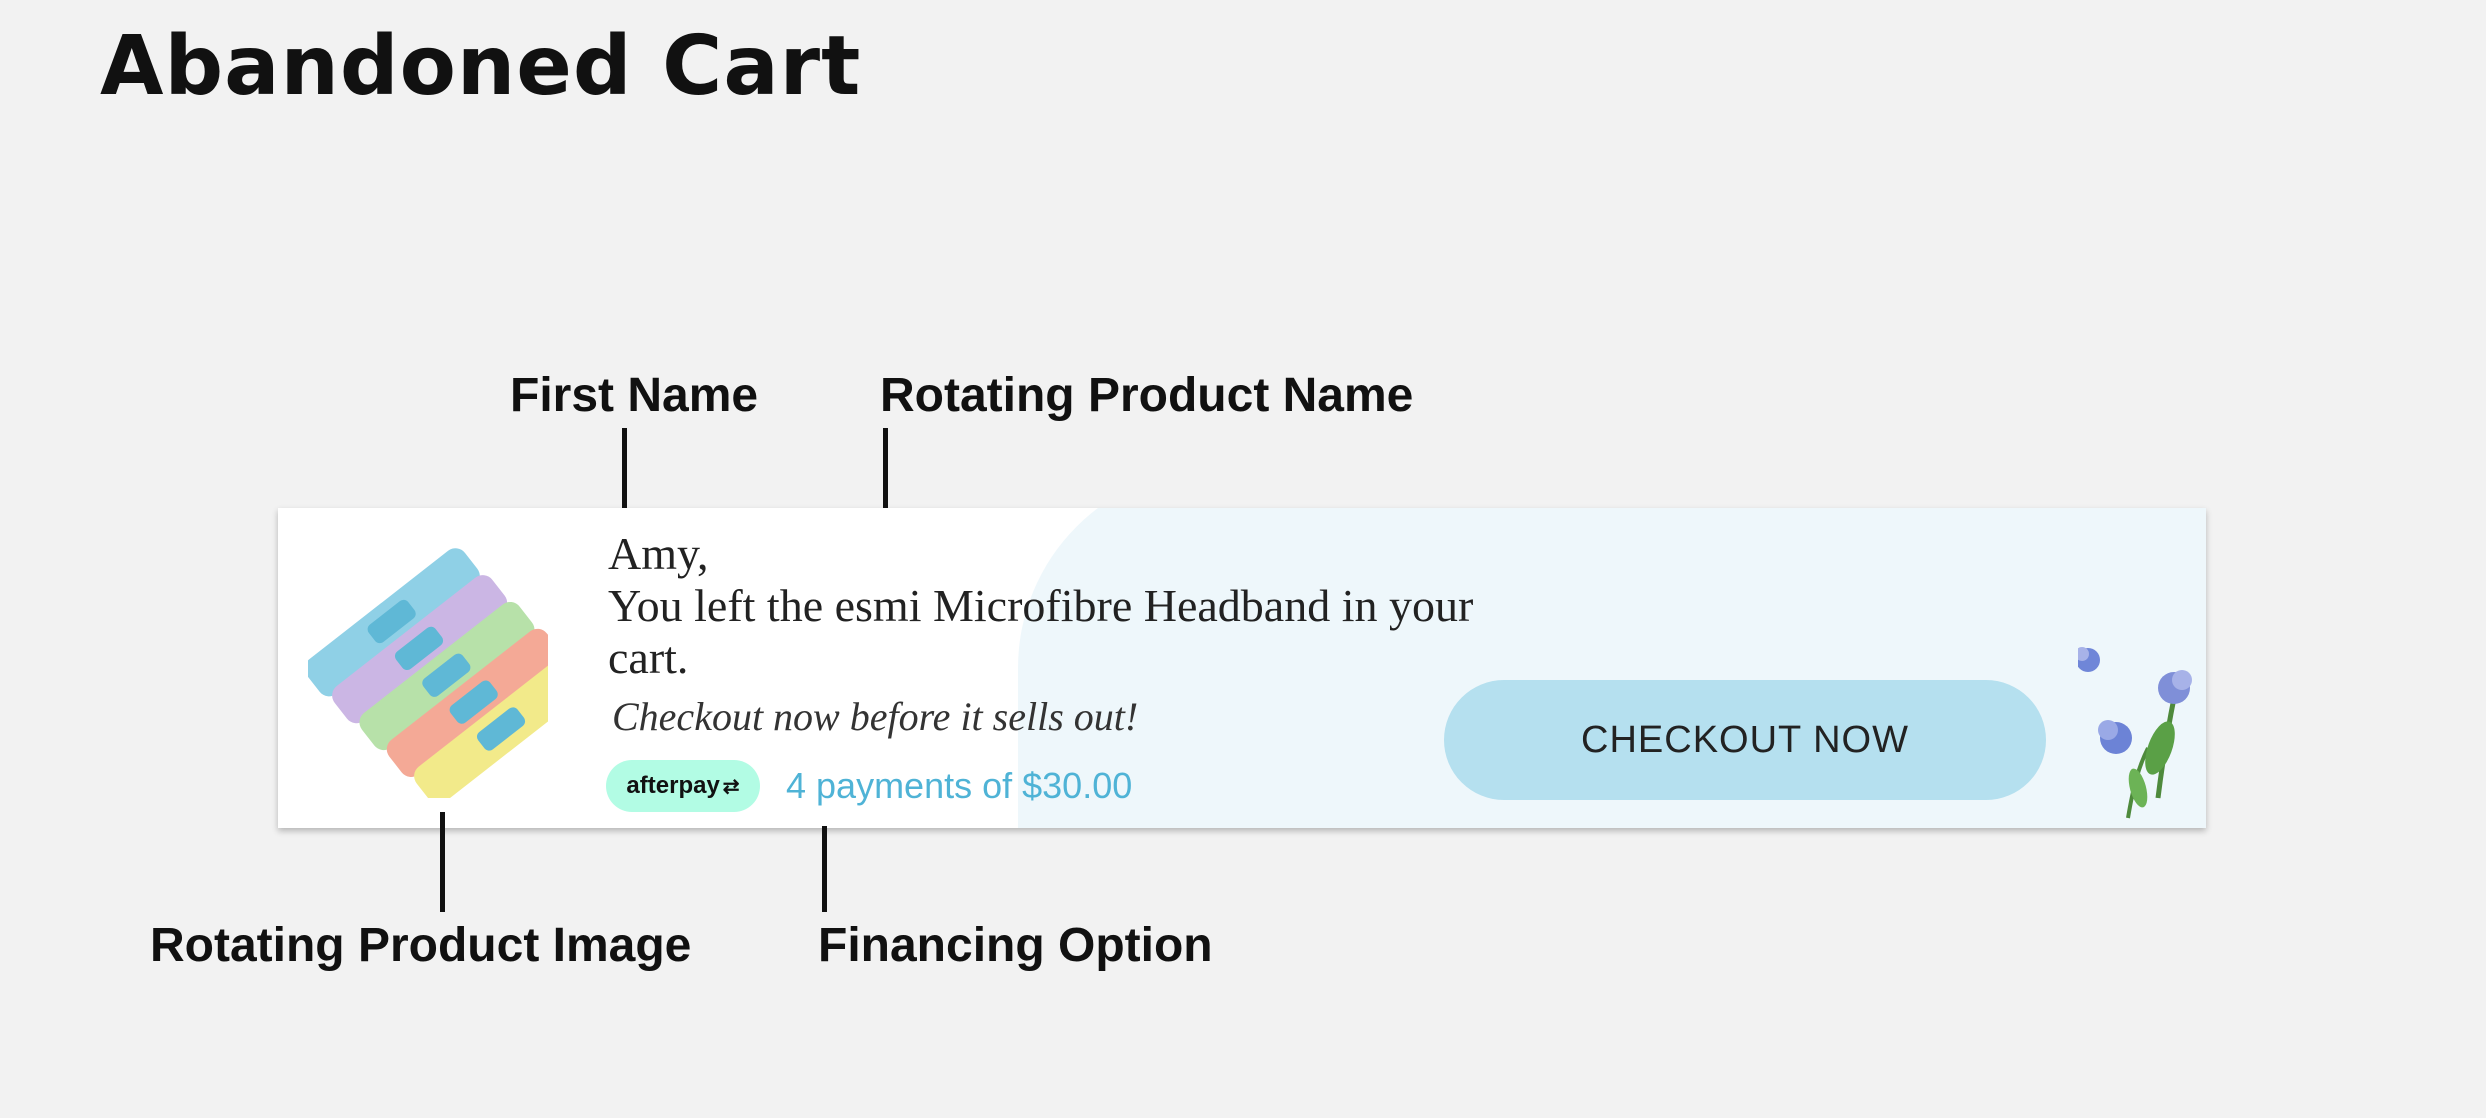  I want to click on message-line-cart: cart., so click(648, 657).